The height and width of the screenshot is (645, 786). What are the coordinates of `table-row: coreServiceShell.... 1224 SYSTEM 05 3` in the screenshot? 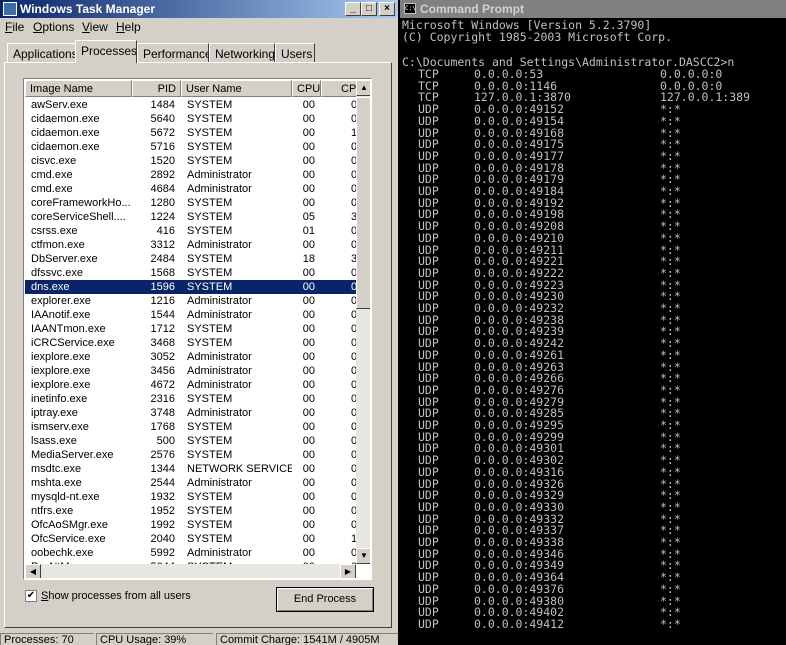 It's located at (190, 217).